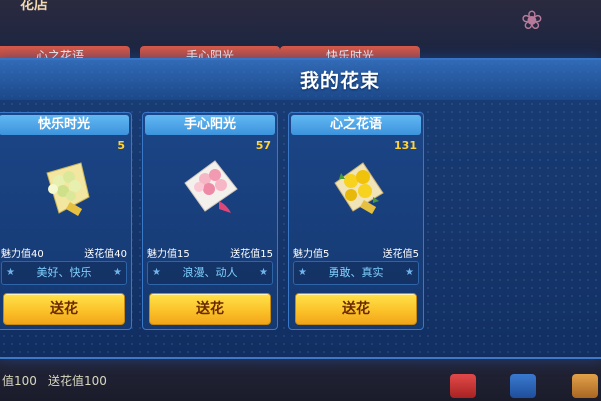 The height and width of the screenshot is (401, 601). What do you see at coordinates (359, 188) in the screenshot?
I see `yellow-rose-bouquet-icon` at bounding box center [359, 188].